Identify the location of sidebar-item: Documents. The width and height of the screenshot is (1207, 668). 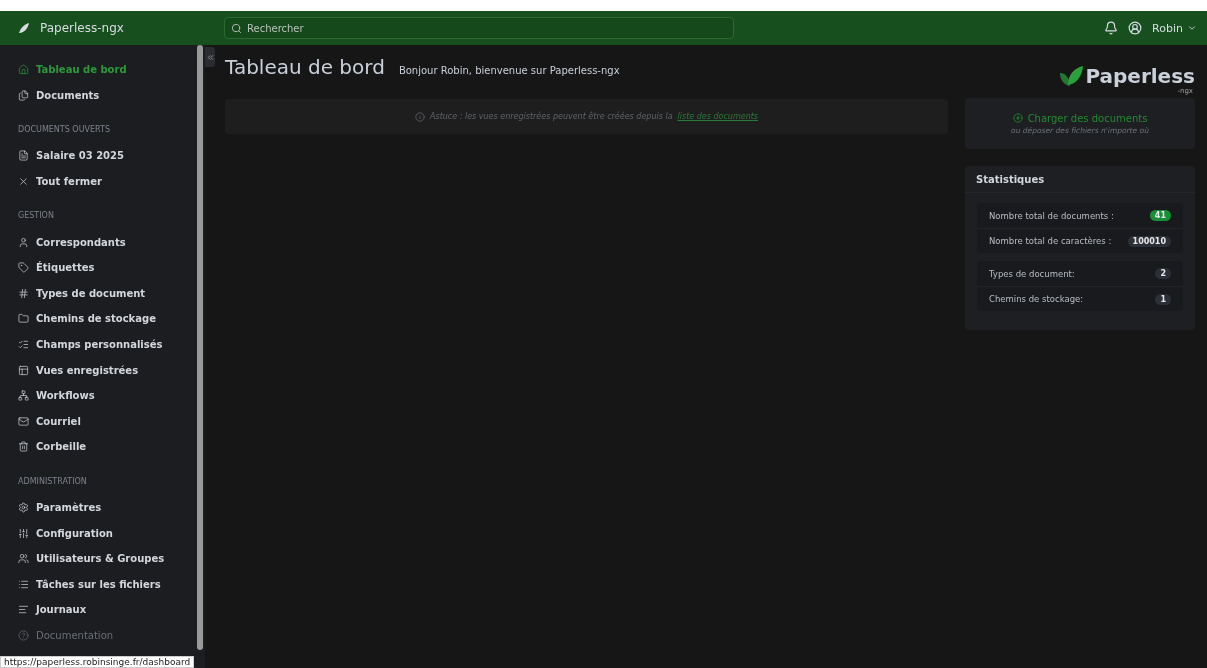
(106, 95).